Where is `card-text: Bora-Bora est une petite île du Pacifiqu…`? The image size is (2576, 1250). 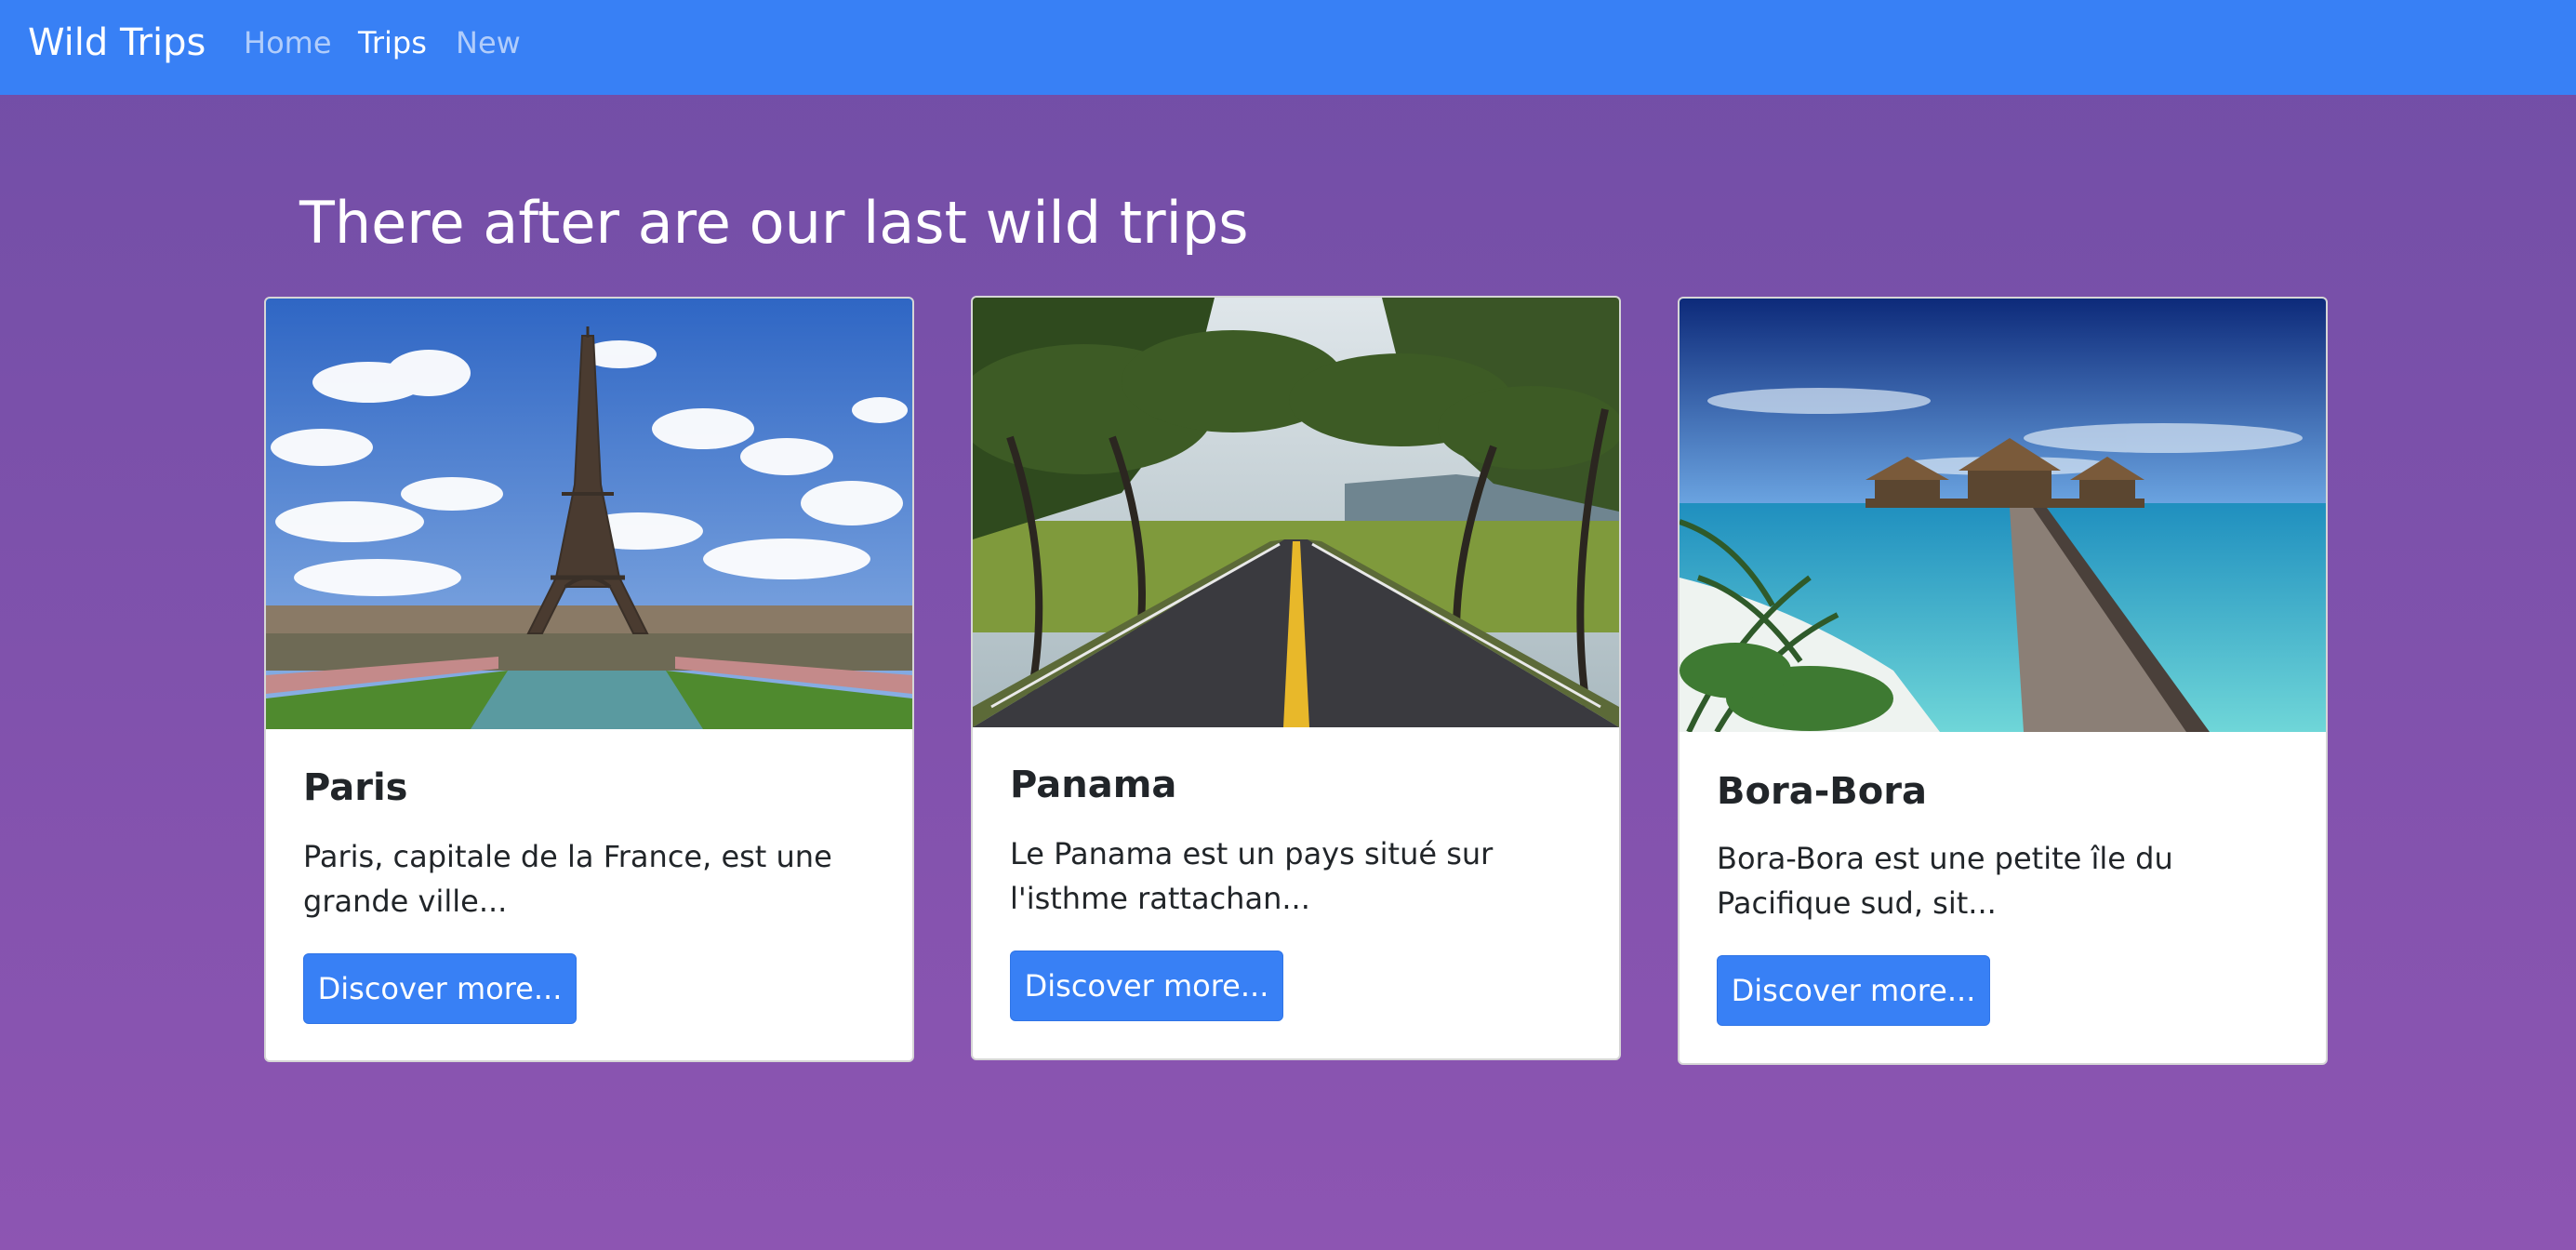
card-text: Bora-Bora est une petite île du Pacifiqu… is located at coordinates (1945, 881).